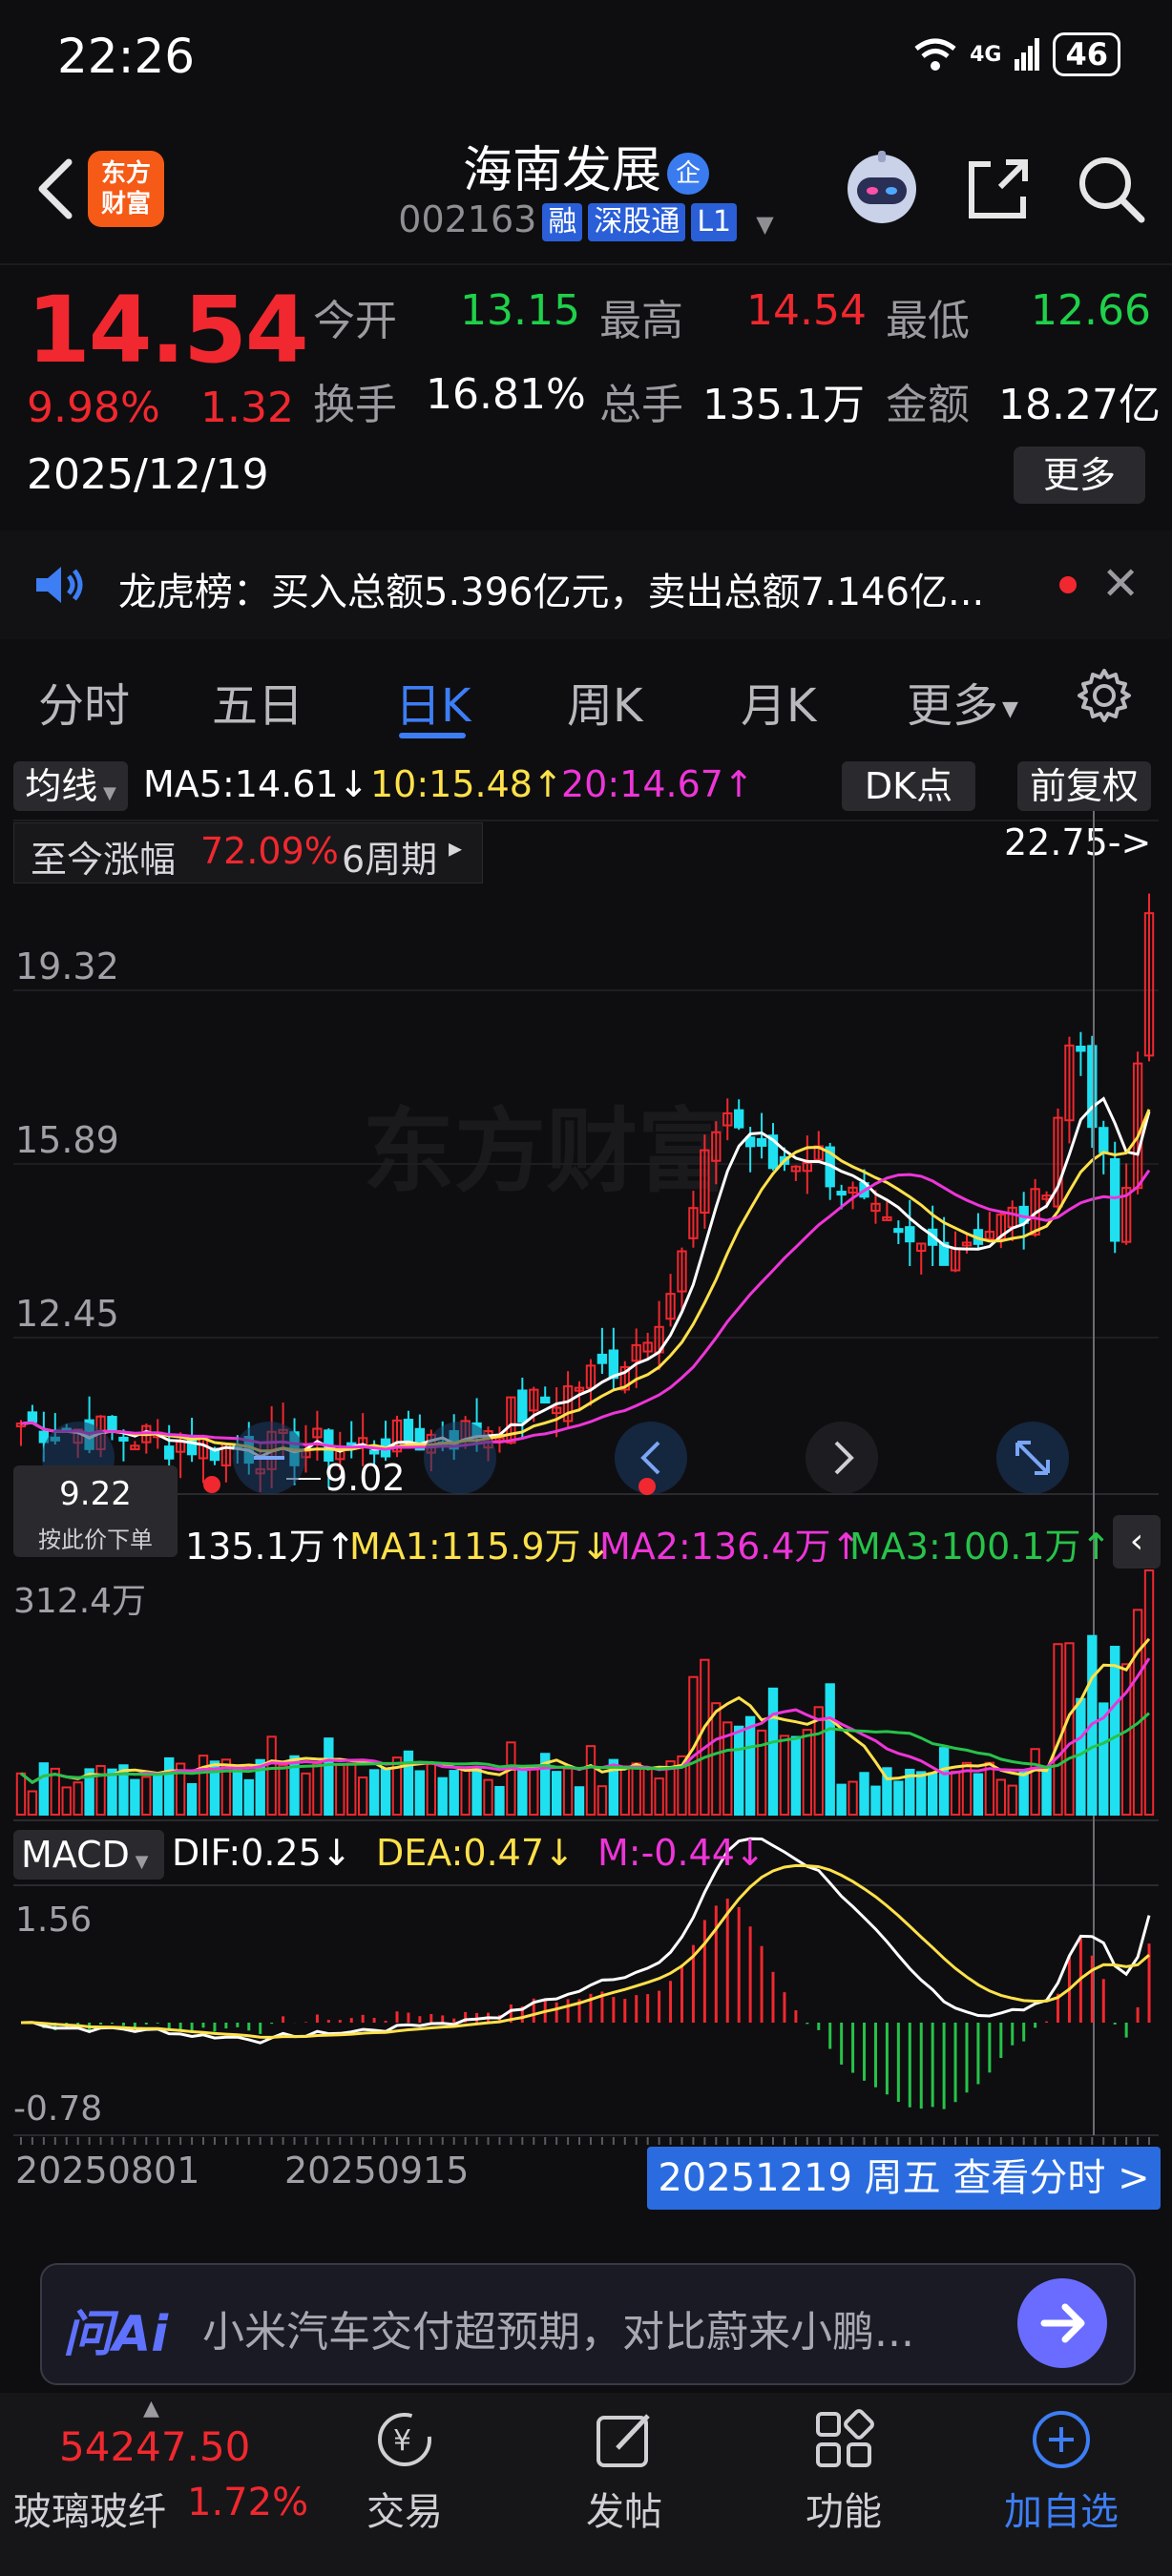 The image size is (1172, 2576). Describe the element at coordinates (562, 221) in the screenshot. I see `tag-margin: 融` at that location.